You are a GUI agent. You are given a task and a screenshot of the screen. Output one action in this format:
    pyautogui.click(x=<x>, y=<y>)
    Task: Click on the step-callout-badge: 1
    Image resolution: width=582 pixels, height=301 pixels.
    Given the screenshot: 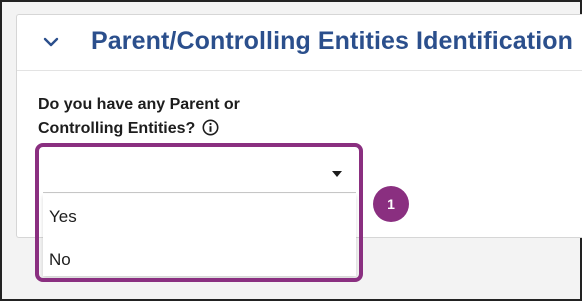 What is the action you would take?
    pyautogui.click(x=391, y=204)
    